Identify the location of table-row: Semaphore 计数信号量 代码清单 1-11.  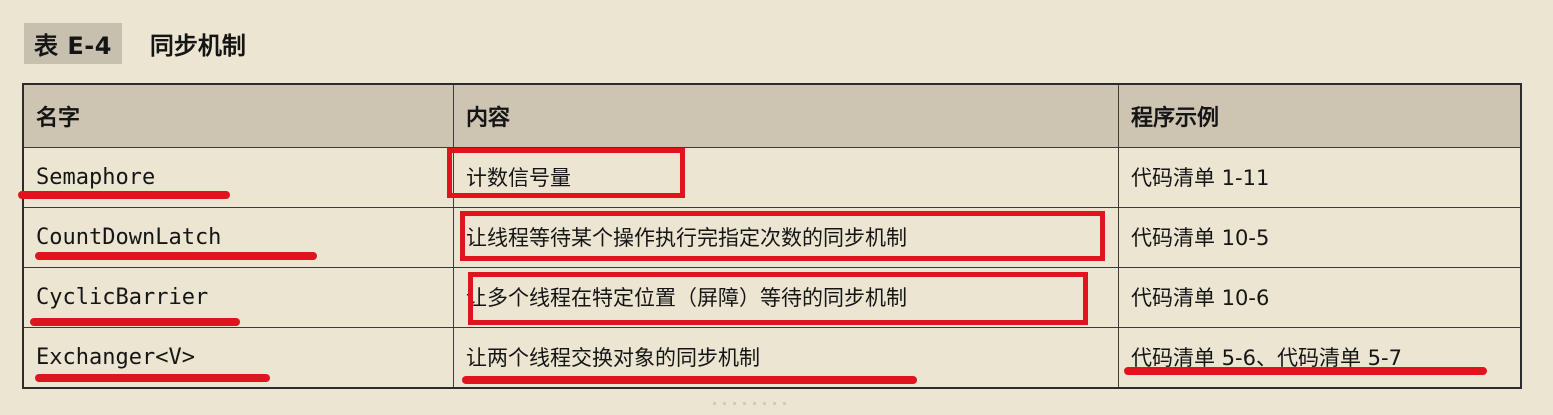
(772, 177).